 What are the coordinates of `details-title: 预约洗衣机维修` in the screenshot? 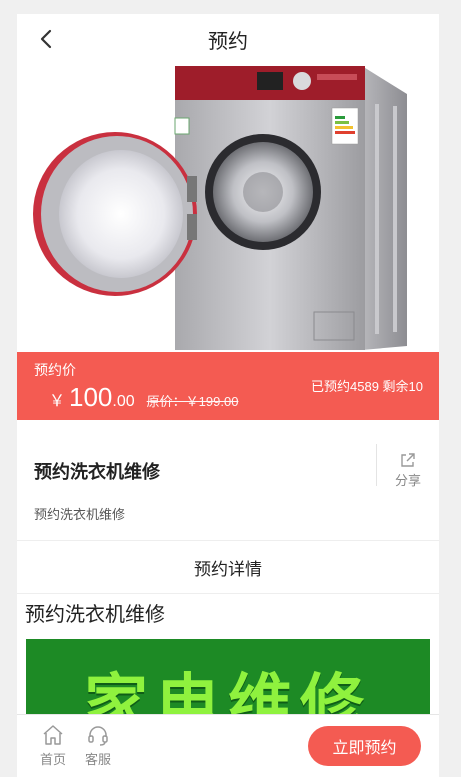 It's located at (95, 615).